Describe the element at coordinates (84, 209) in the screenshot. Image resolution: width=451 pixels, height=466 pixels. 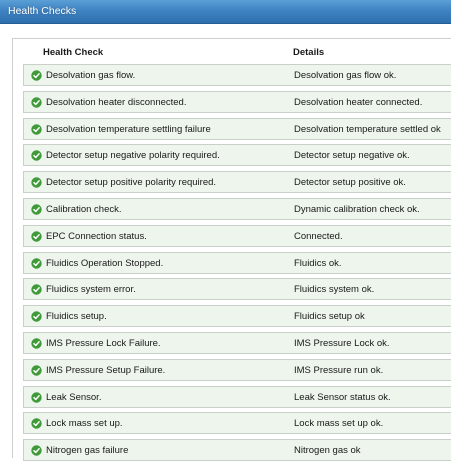
I see `health-check-name: Calibration check.` at that location.